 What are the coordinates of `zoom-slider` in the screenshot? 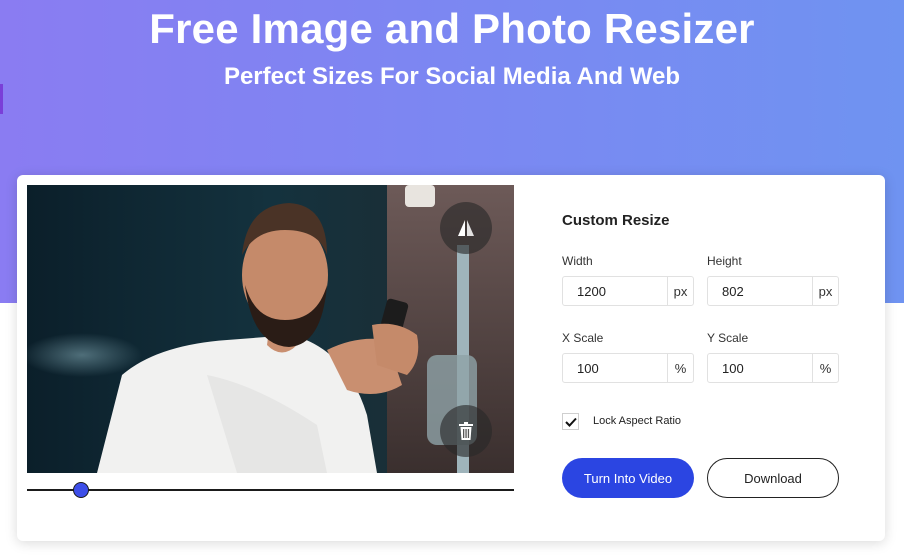 It's located at (270, 490).